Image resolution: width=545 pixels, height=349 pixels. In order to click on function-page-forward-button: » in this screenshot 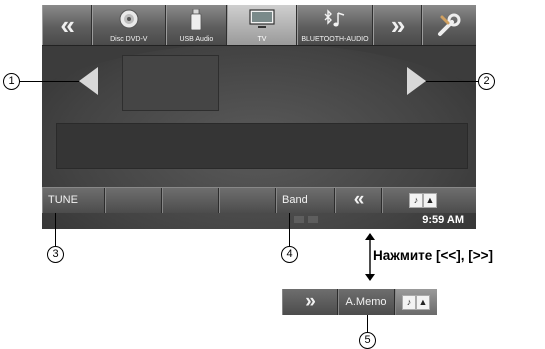, I will do `click(310, 302)`.